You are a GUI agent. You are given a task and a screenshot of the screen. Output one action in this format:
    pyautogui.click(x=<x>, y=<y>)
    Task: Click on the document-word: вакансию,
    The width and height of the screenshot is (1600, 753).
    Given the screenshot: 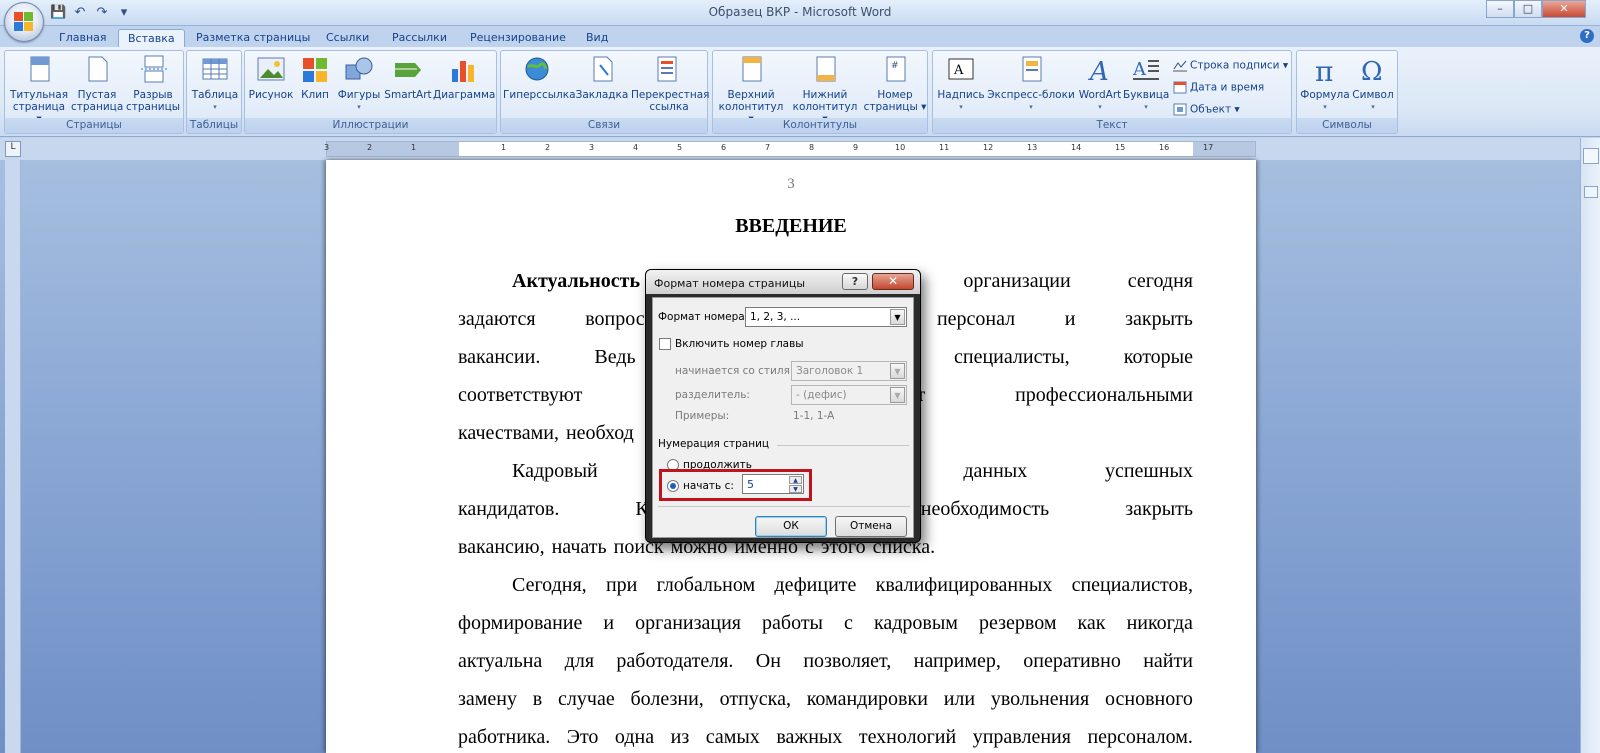 What is the action you would take?
    pyautogui.click(x=501, y=547)
    